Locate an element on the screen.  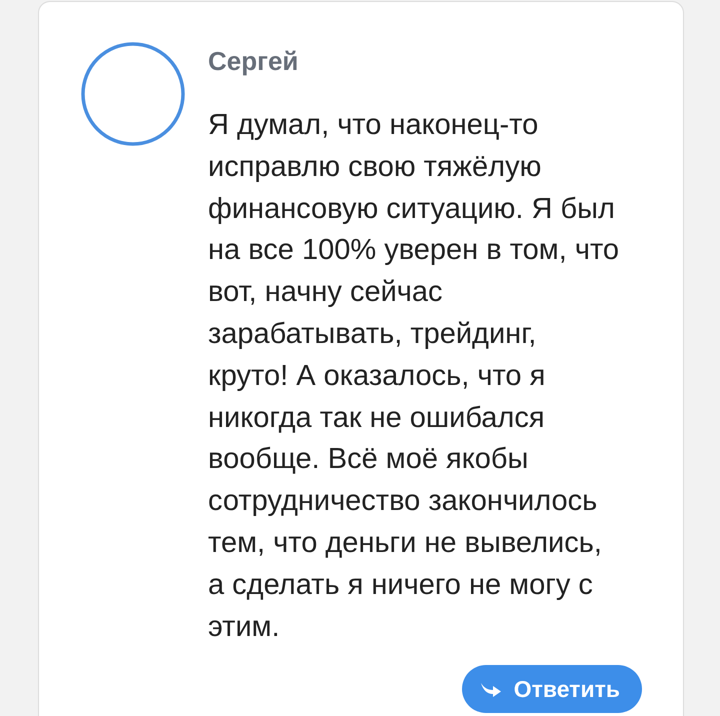
reply-button: Ответить is located at coordinates (552, 689).